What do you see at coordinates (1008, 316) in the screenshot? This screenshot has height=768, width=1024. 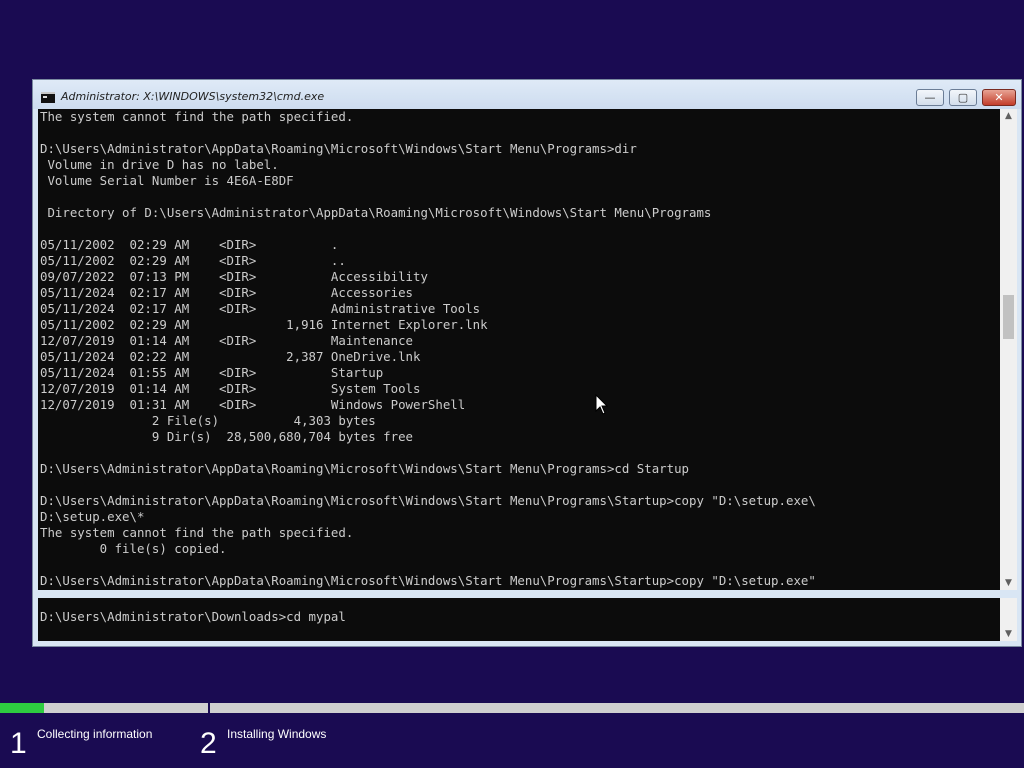 I see `scrollbar-thumb` at bounding box center [1008, 316].